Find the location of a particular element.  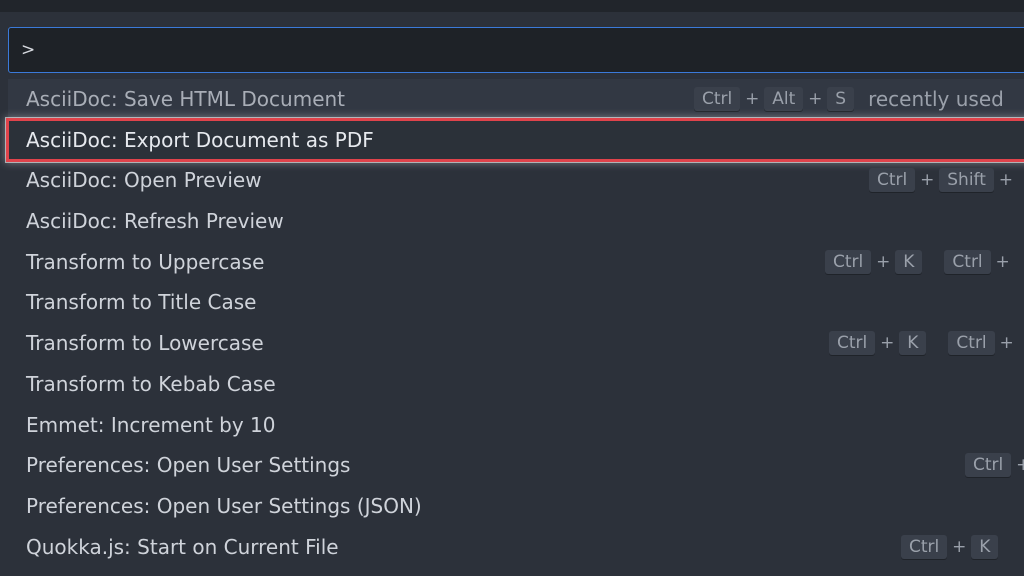

command-item-user-settings-json: Preferences: Open User Settings (JSON) is located at coordinates (516, 506).